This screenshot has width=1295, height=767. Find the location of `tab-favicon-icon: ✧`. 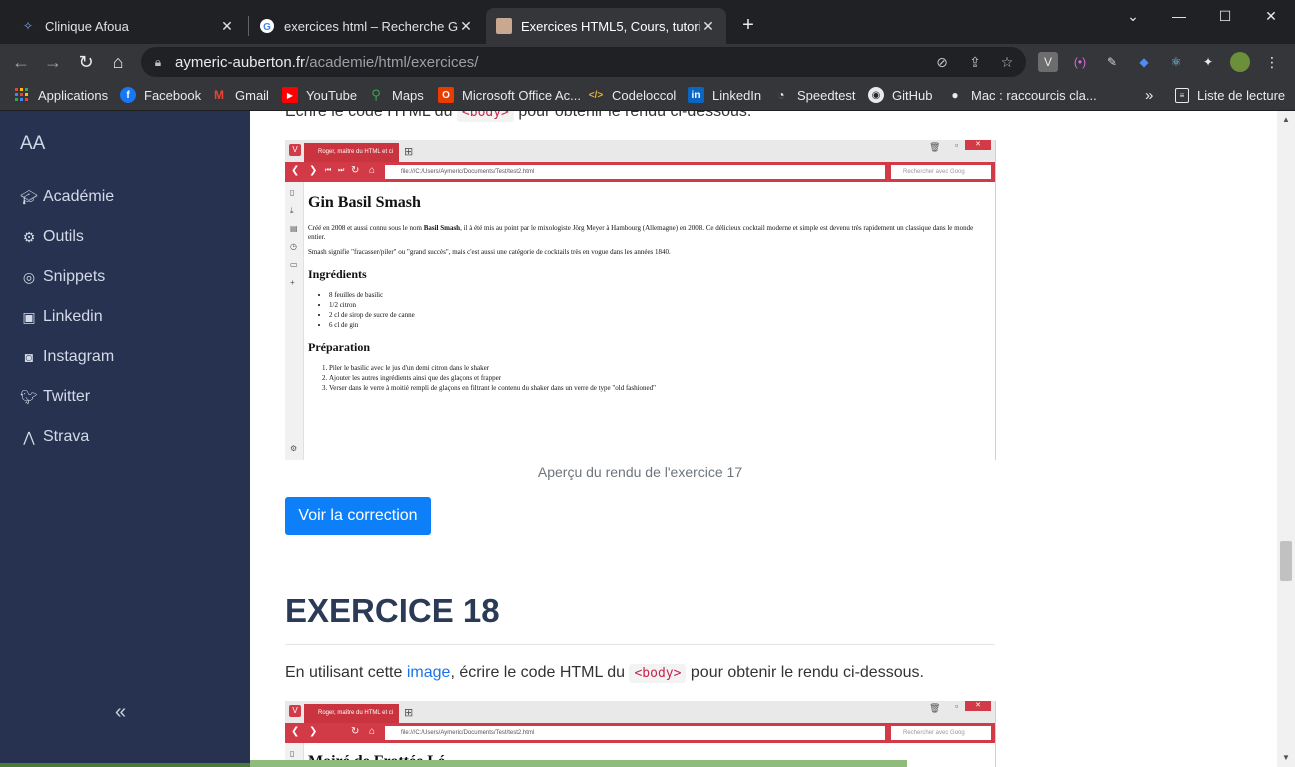

tab-favicon-icon: ✧ is located at coordinates (28, 26).